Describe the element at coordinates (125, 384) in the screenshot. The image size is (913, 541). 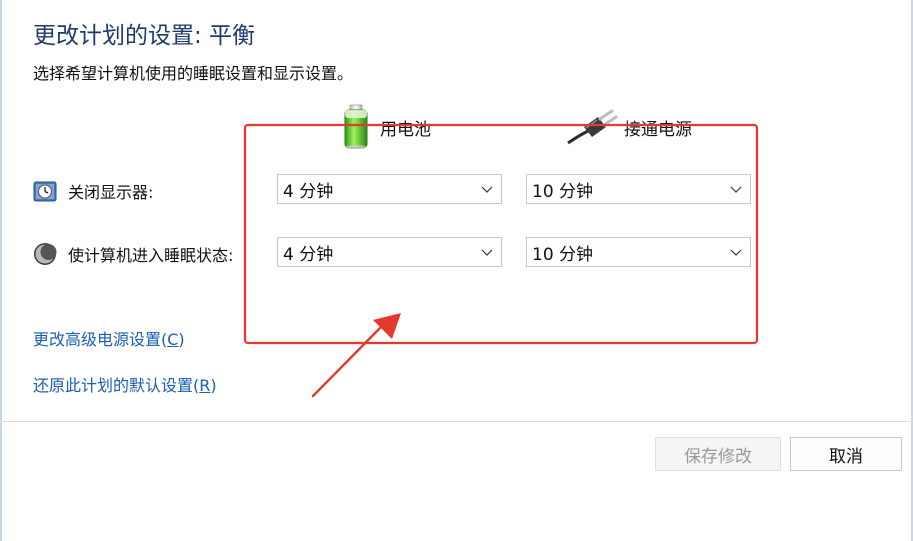
I see `restore-defaults-link: 还原此计划的默认设置(R)` at that location.